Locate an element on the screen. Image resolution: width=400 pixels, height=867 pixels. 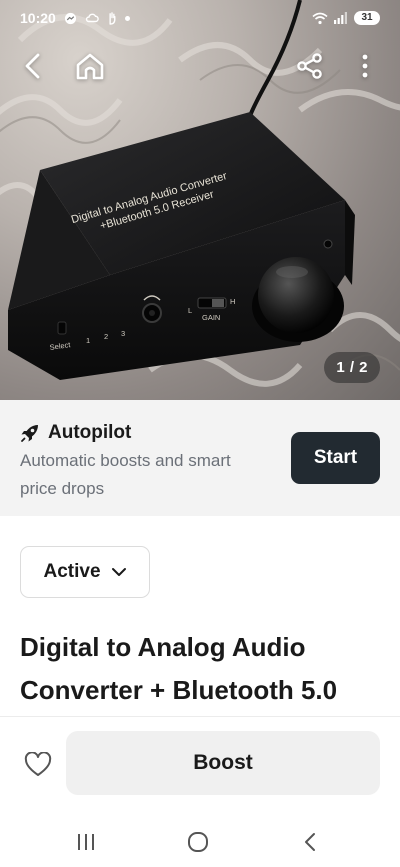
share-icon is located at coordinates (309, 66).